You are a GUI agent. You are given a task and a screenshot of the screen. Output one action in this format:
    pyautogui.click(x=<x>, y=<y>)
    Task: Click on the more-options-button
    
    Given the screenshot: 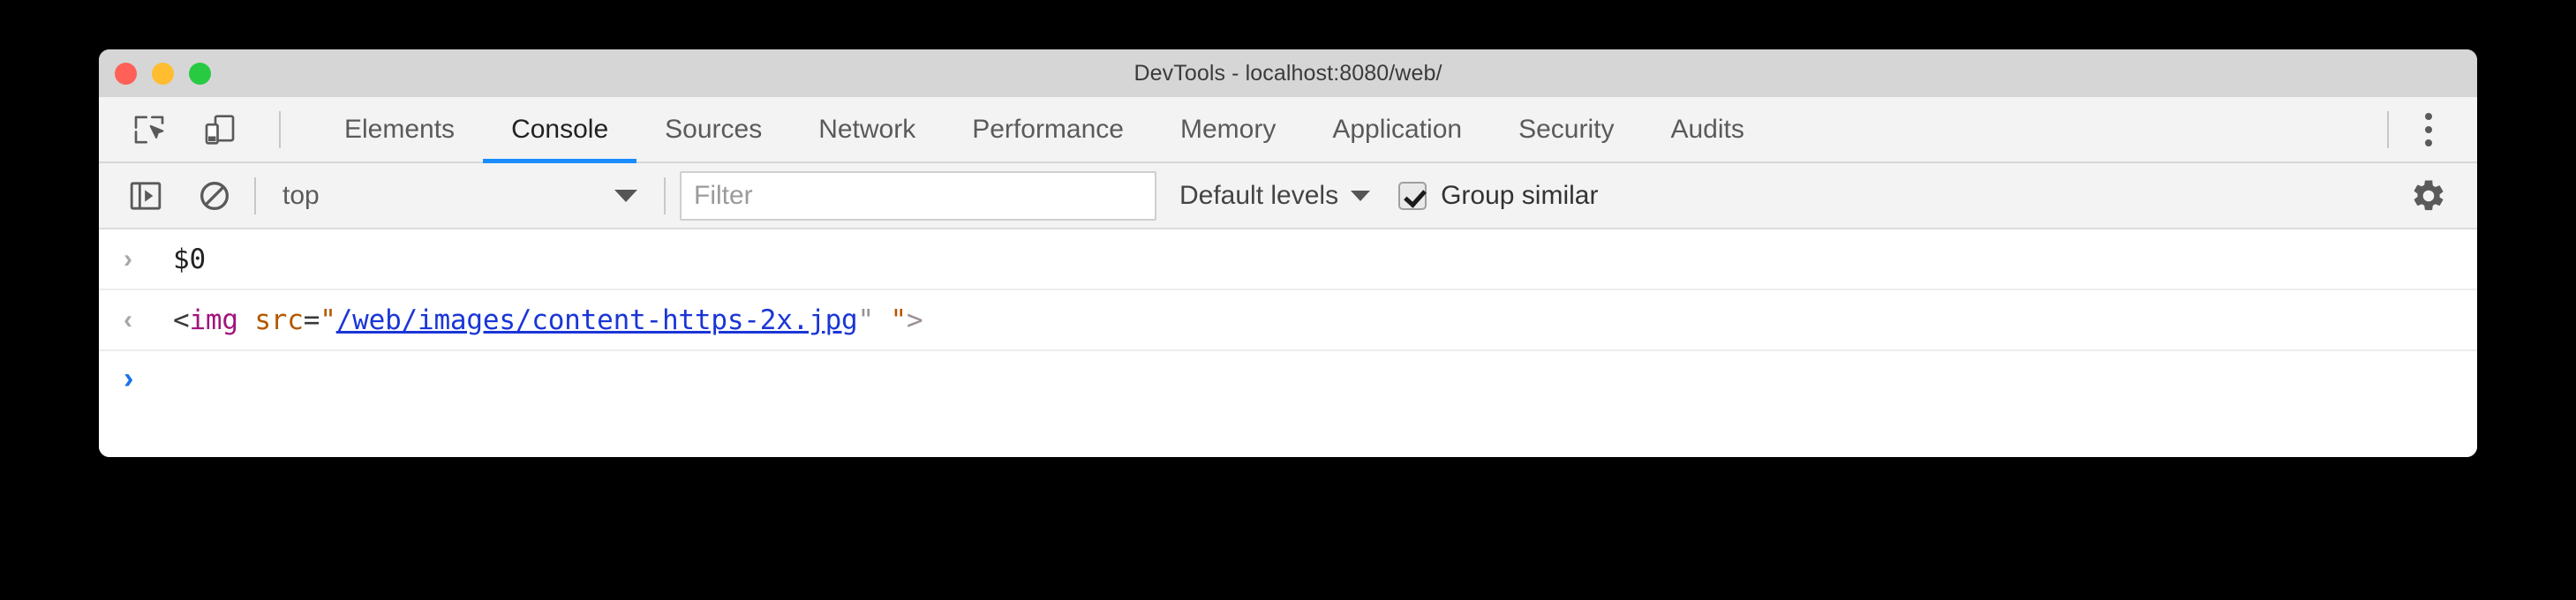 What is the action you would take?
    pyautogui.click(x=2428, y=129)
    